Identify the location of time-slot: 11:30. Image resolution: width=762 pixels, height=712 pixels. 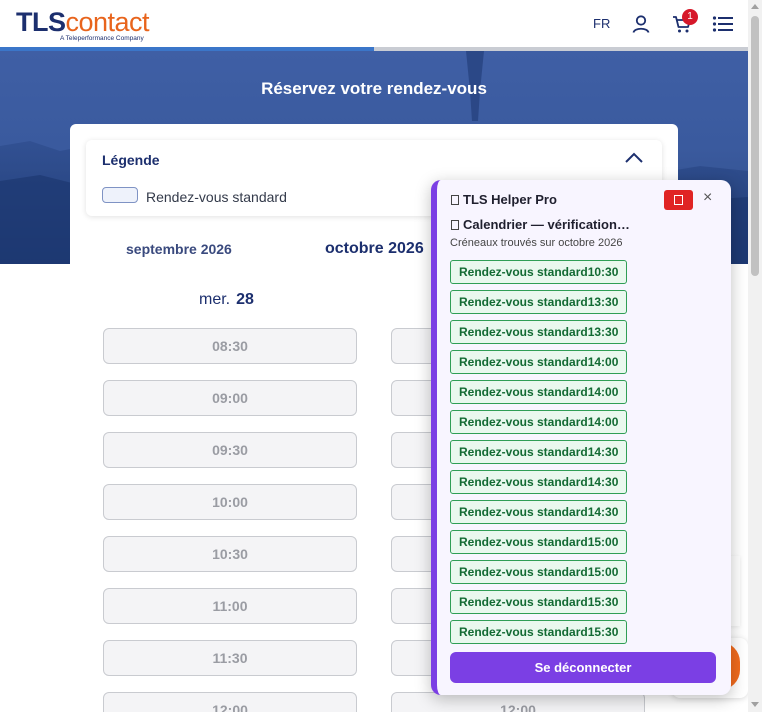
(230, 658).